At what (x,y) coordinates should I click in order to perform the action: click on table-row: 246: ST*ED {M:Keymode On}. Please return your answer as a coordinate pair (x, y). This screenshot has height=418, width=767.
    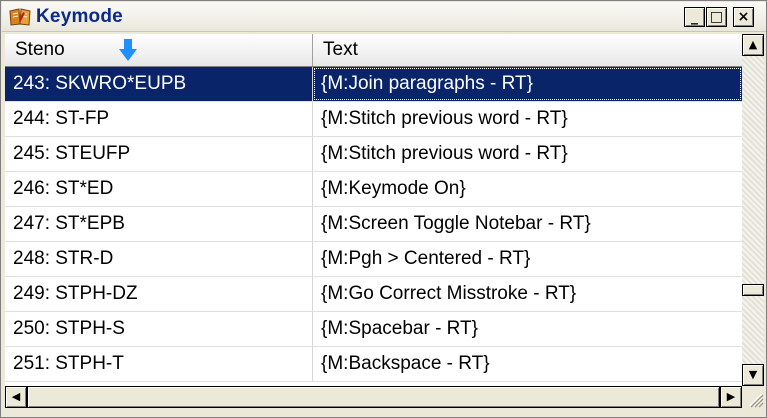
    Looking at the image, I should click on (373, 189).